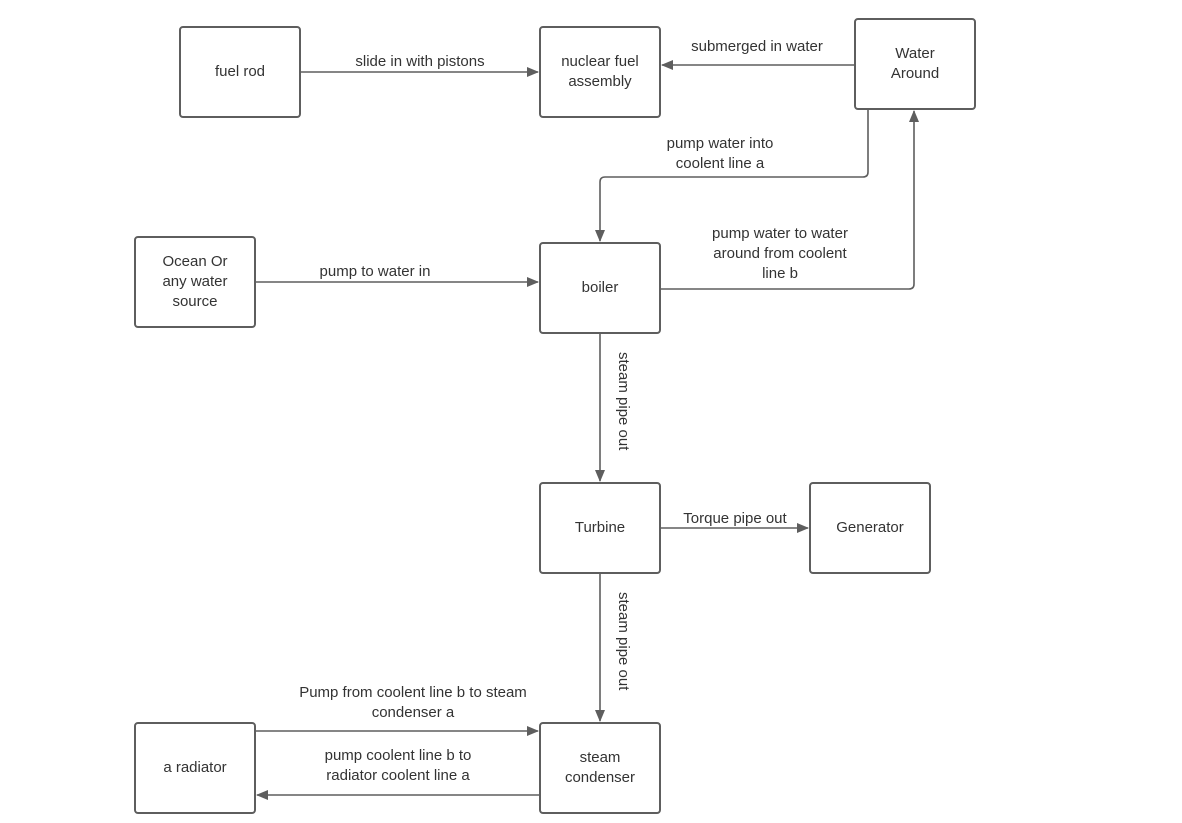 The height and width of the screenshot is (823, 1182). I want to click on edge-label-submerged: submerged in water, so click(757, 46).